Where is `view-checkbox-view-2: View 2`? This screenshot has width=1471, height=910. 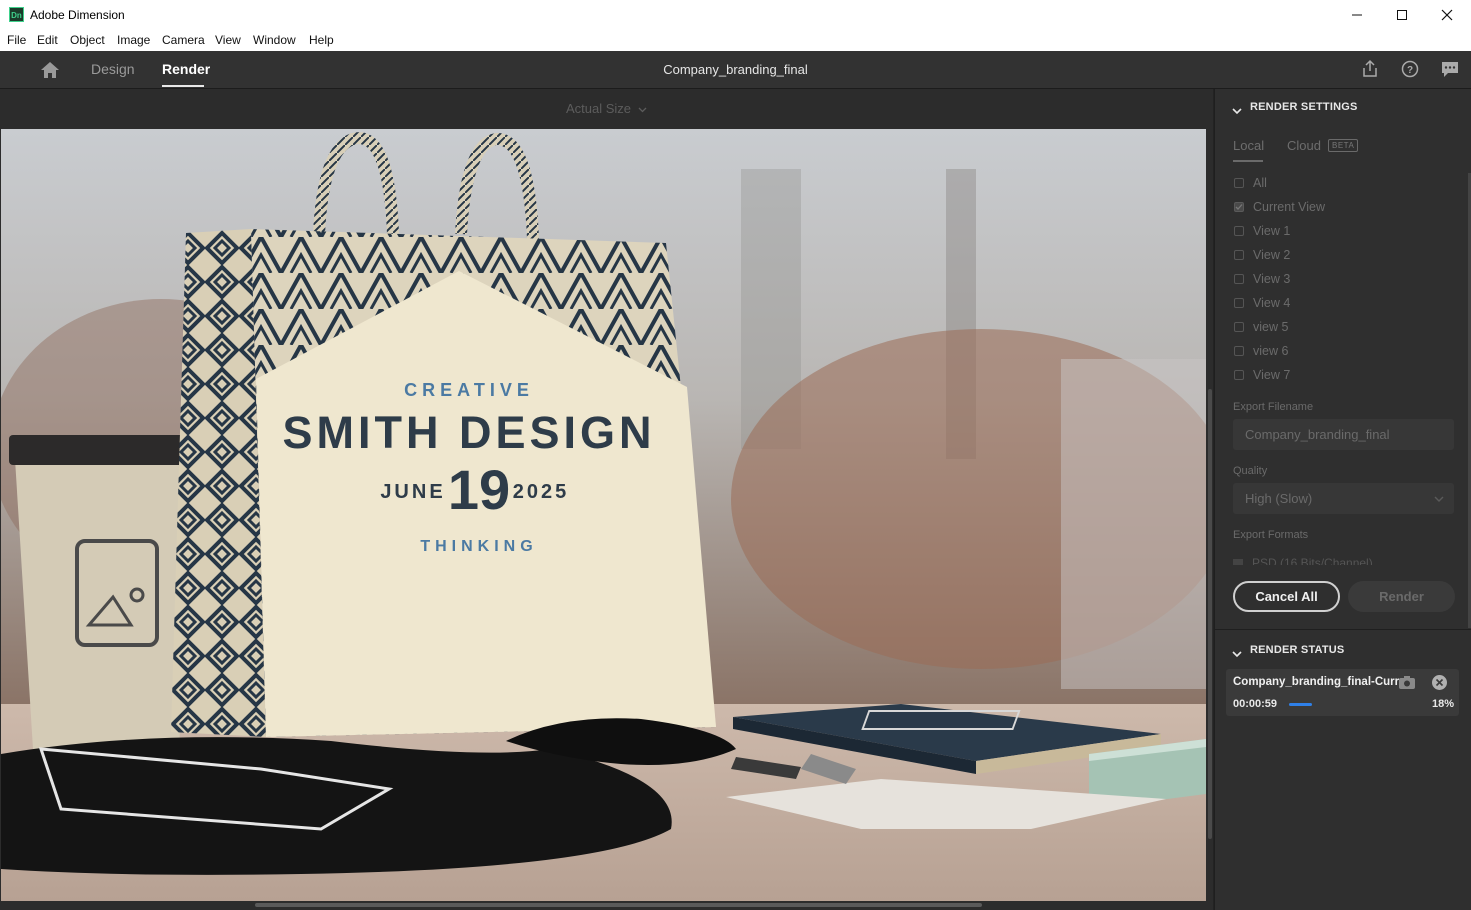
view-checkbox-view-2: View 2 is located at coordinates (1262, 255).